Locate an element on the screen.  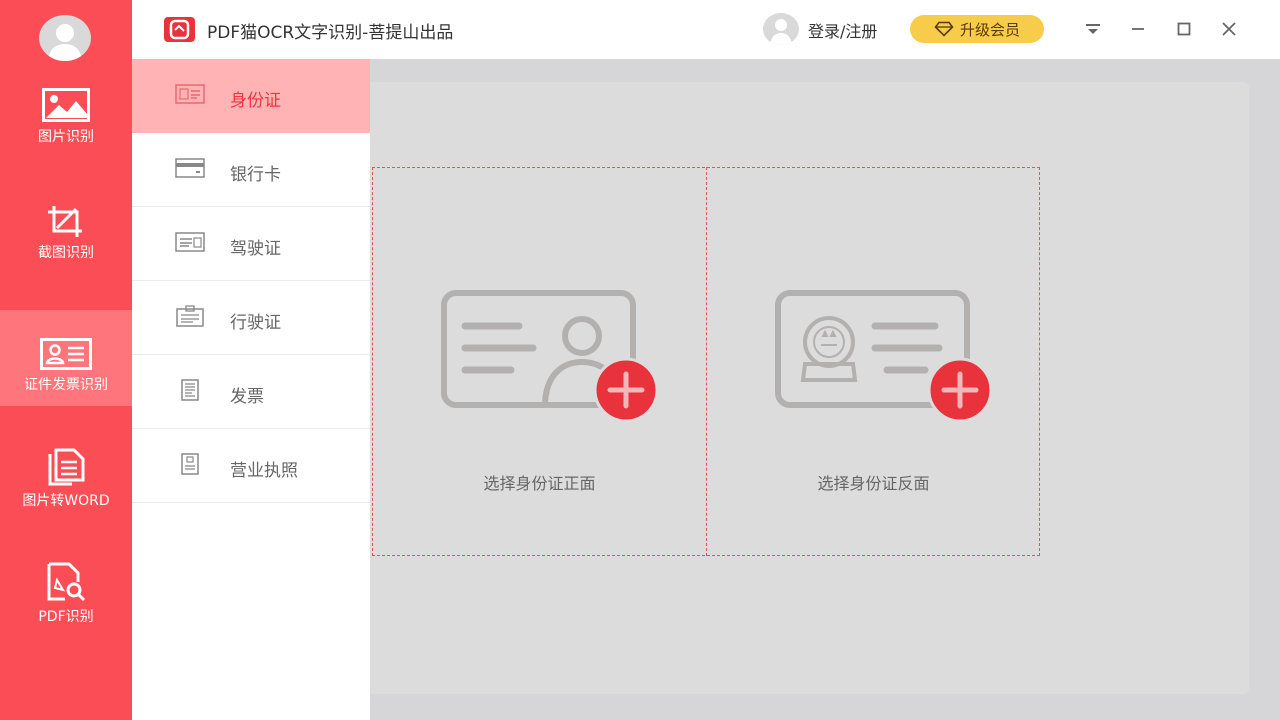
login-register-link: 登录/注册 is located at coordinates (842, 30).